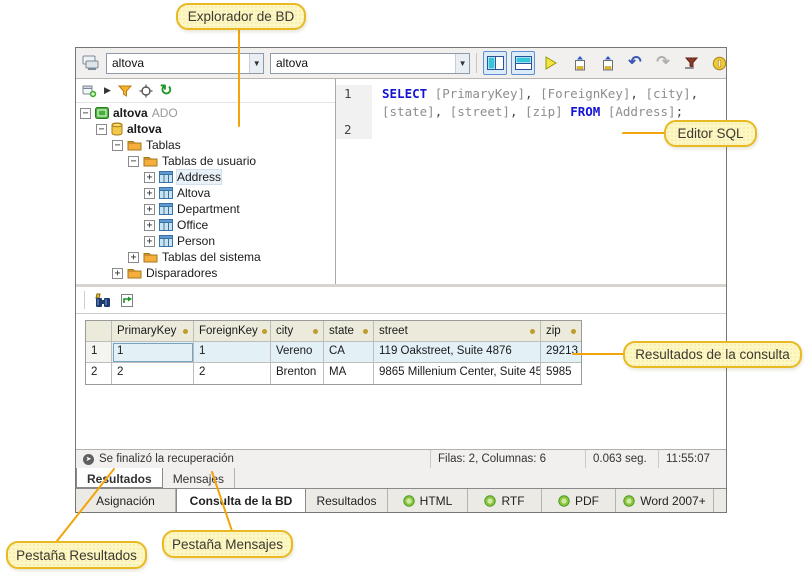 This screenshot has width=806, height=573. What do you see at coordinates (209, 161) in the screenshot?
I see `tree-item-label: Tablas de usuario` at bounding box center [209, 161].